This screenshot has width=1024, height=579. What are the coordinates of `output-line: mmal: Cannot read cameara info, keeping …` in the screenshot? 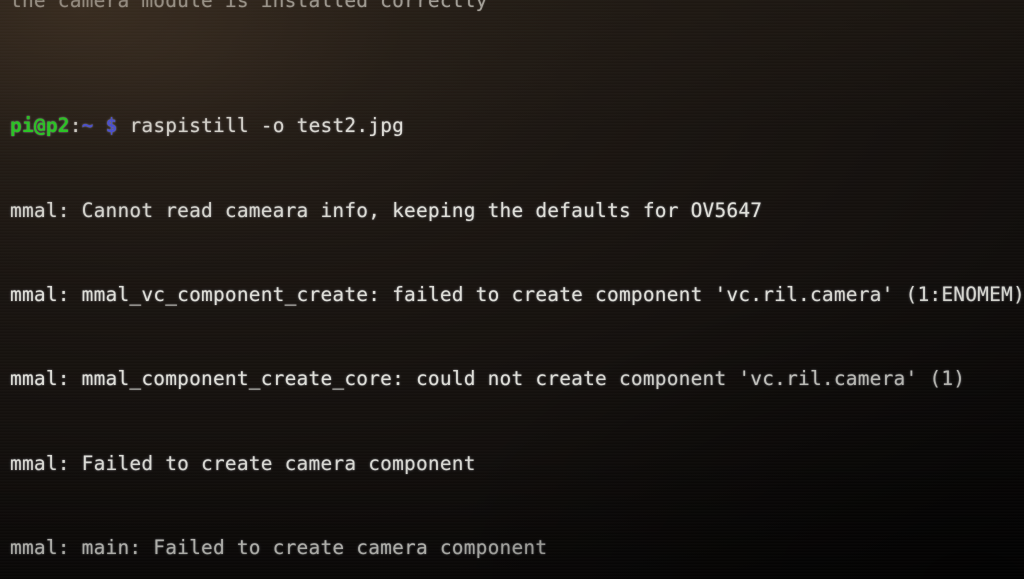 It's located at (386, 210).